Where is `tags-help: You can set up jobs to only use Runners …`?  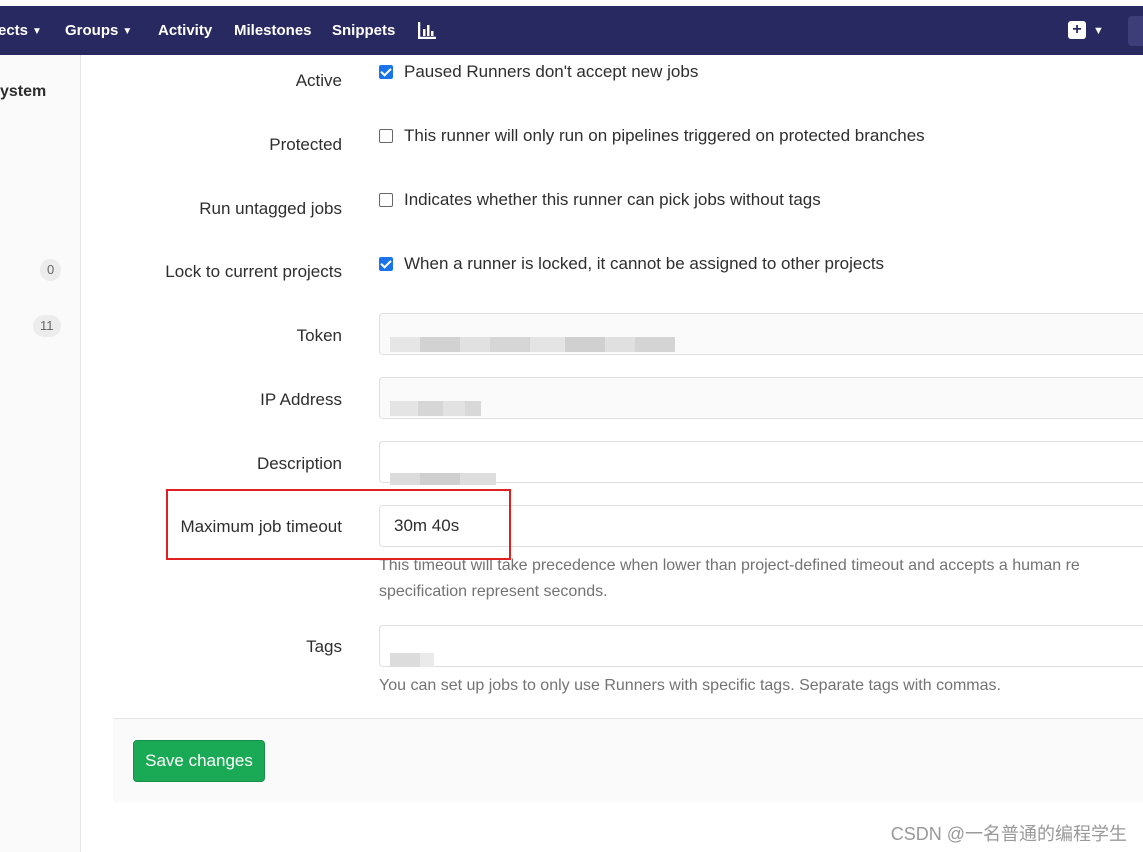 tags-help: You can set up jobs to only use Runners … is located at coordinates (690, 685).